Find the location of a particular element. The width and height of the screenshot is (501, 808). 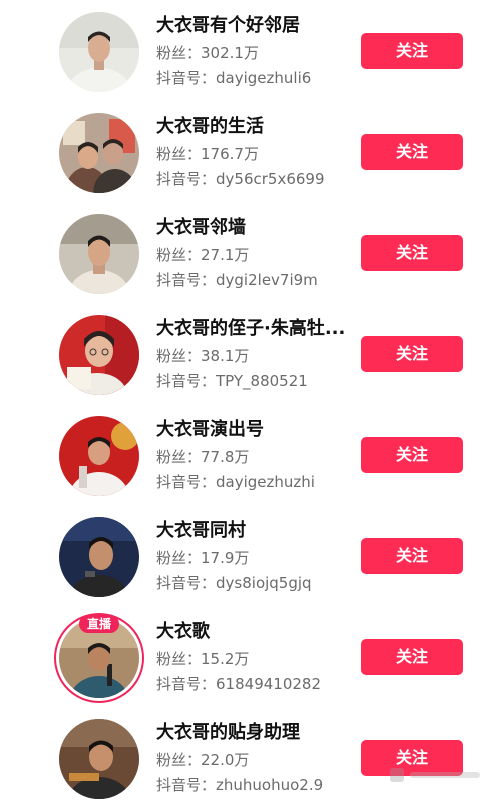

fans-count: 粉丝：15.2万 is located at coordinates (202, 659).